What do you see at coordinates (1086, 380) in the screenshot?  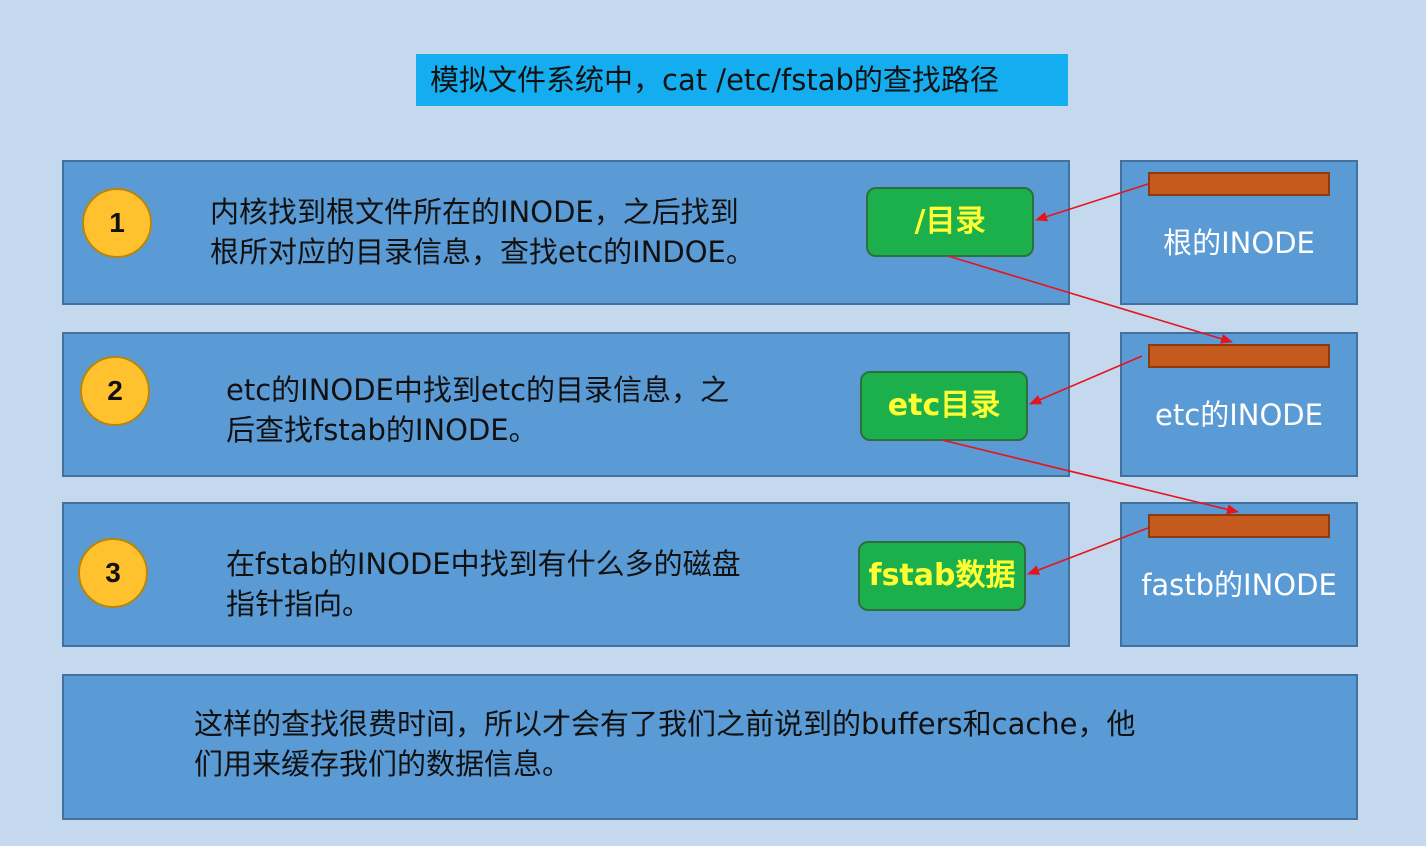 I see `arrow-etc-inode-to-etc-dir` at bounding box center [1086, 380].